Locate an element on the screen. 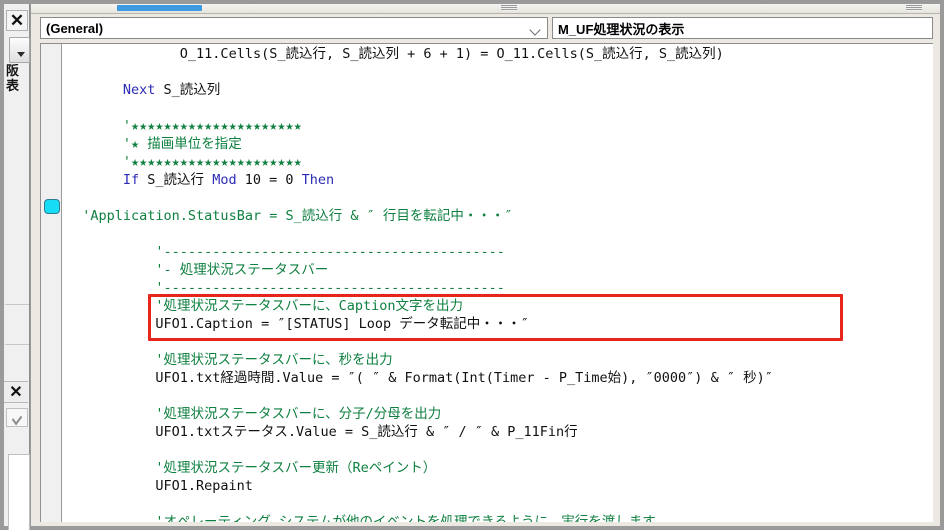 Image resolution: width=944 pixels, height=530 pixels. code-line: '処理状況ステータスバーに、分子/分母を出力 is located at coordinates (499, 414).